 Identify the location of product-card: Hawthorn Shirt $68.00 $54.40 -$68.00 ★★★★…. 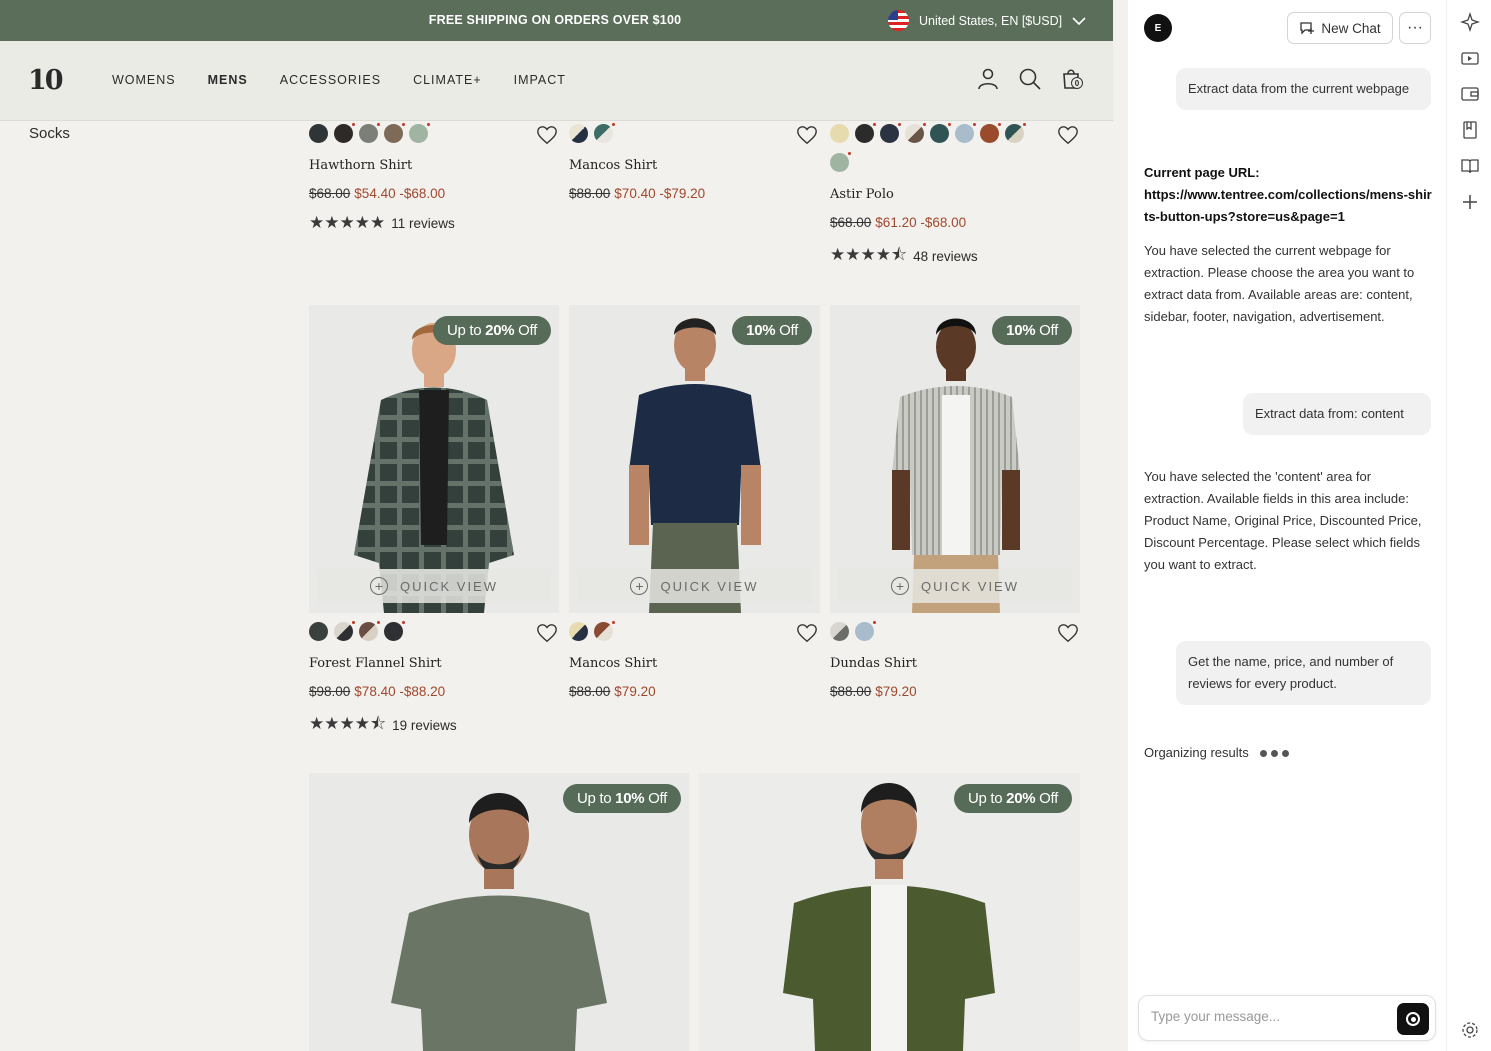
(434, 178).